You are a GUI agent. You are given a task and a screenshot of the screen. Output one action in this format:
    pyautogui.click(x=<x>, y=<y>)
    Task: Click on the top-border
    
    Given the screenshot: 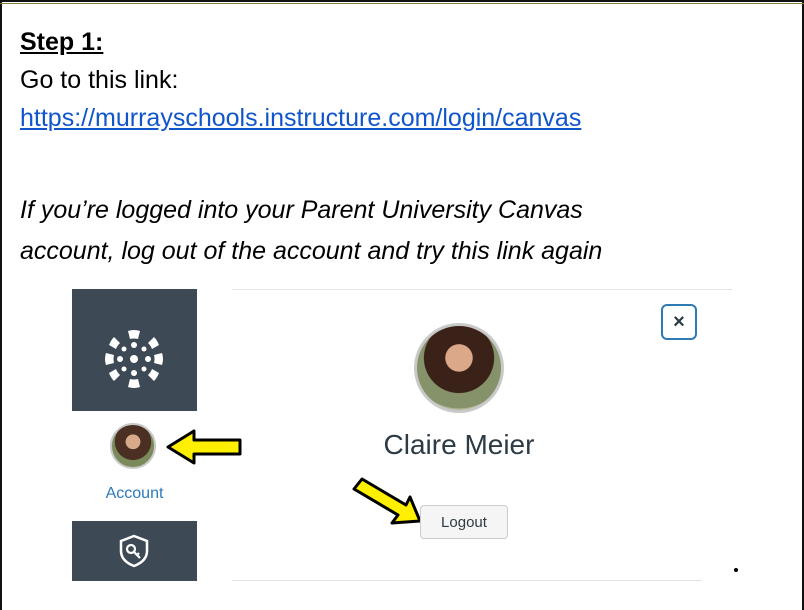 What is the action you would take?
    pyautogui.click(x=402, y=1)
    